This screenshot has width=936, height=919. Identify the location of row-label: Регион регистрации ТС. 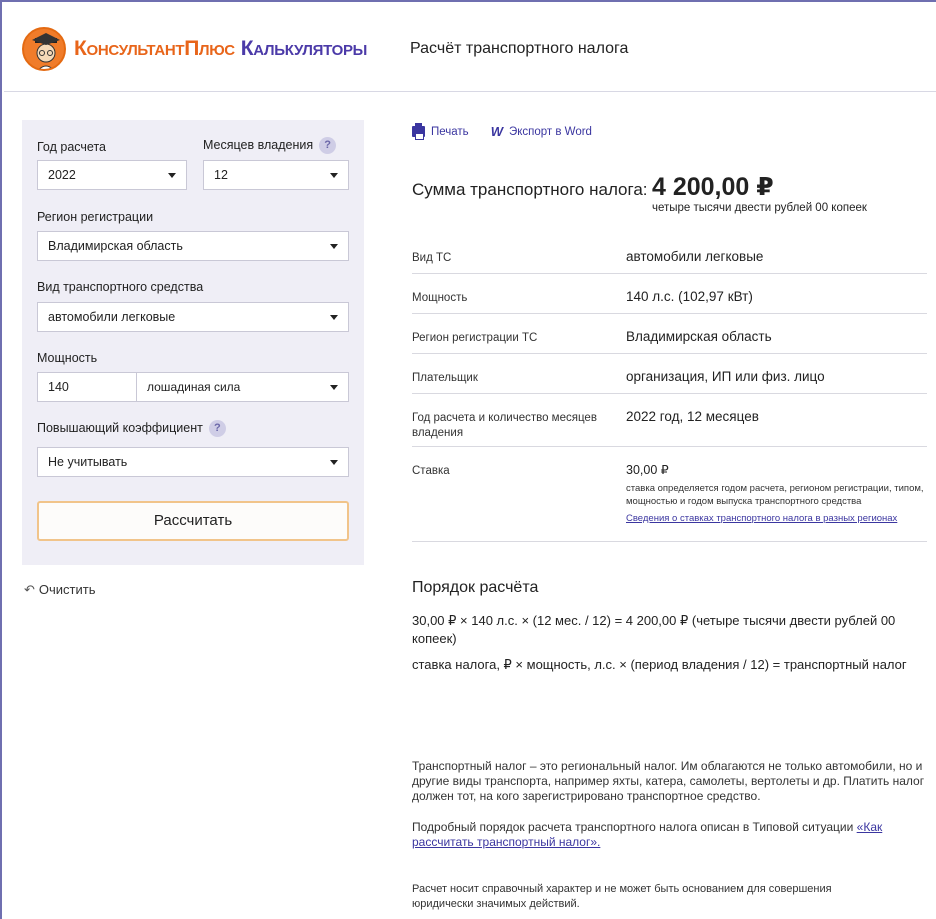
(475, 338).